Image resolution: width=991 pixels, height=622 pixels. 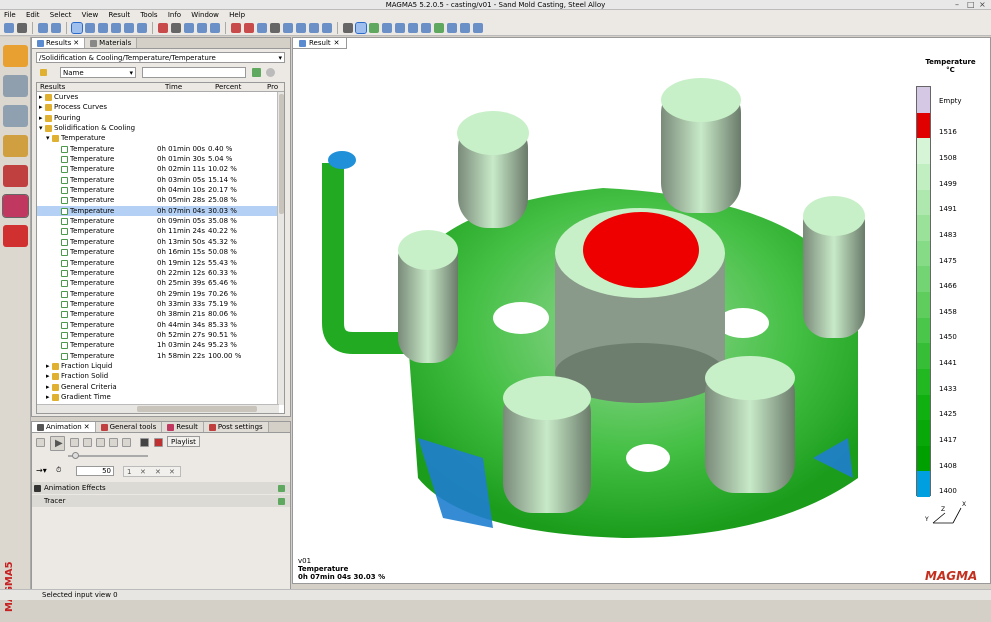 I want to click on post-perspective-icon, so click(x=15, y=236).